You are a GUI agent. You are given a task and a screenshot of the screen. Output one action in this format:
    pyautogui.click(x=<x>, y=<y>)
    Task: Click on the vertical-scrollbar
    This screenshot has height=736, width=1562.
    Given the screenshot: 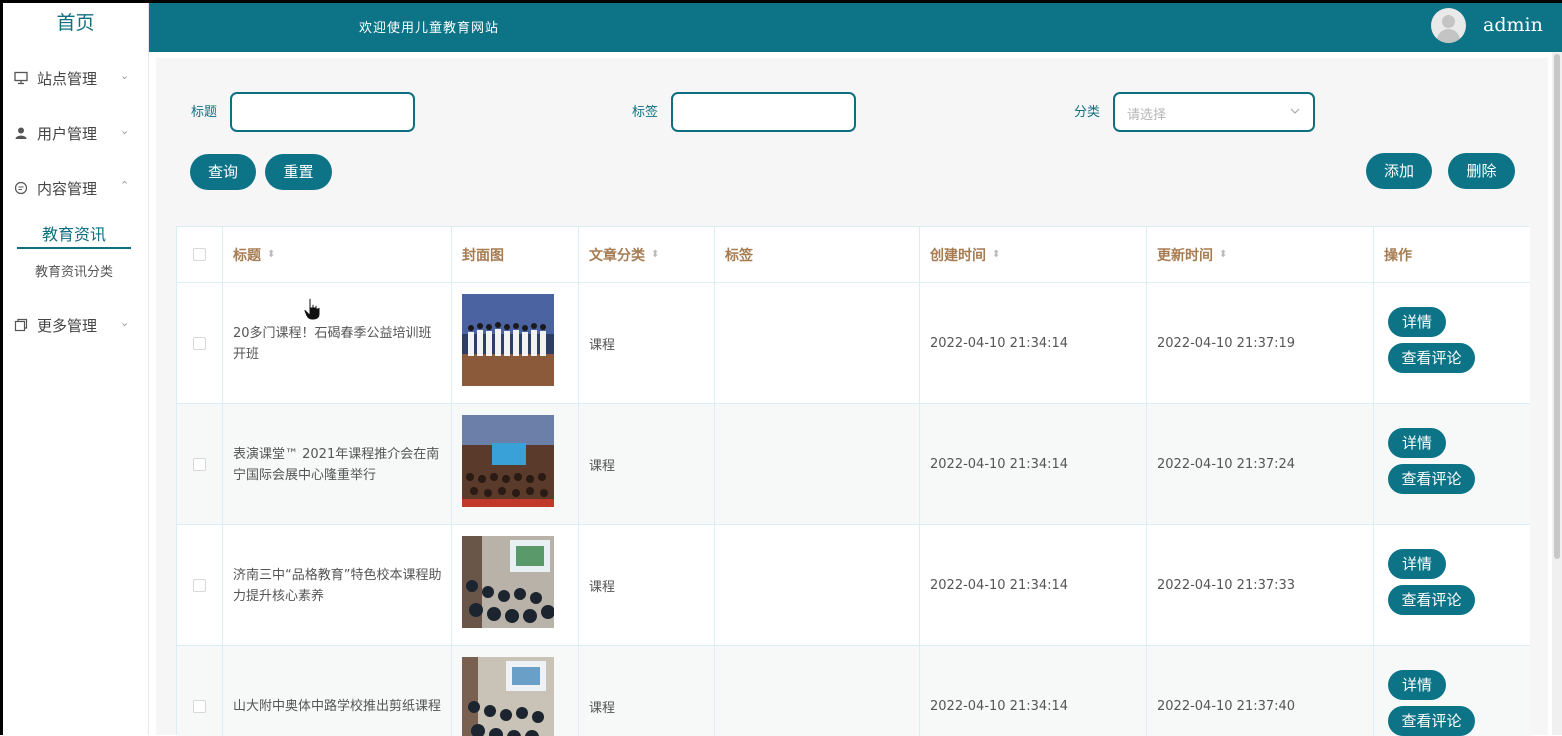 What is the action you would take?
    pyautogui.click(x=1557, y=393)
    